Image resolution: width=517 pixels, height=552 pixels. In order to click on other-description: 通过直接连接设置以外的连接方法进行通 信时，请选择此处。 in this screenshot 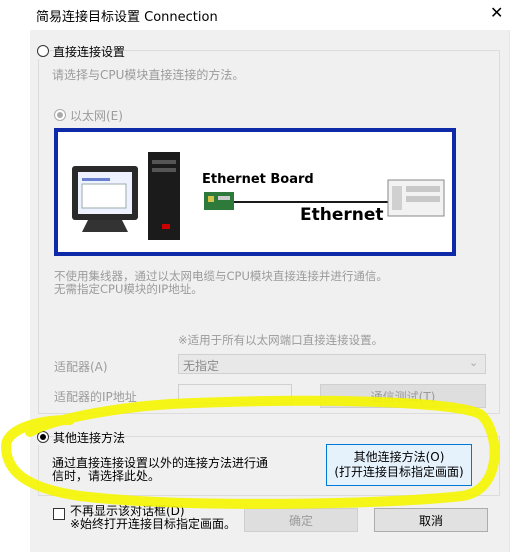, I will do `click(160, 469)`.